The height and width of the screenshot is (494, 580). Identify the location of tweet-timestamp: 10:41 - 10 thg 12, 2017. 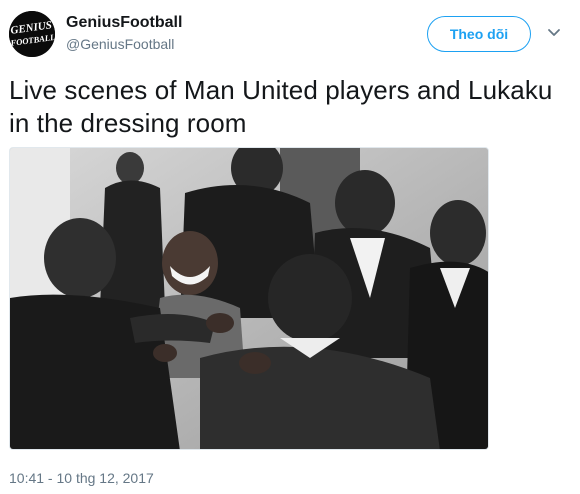
(81, 478).